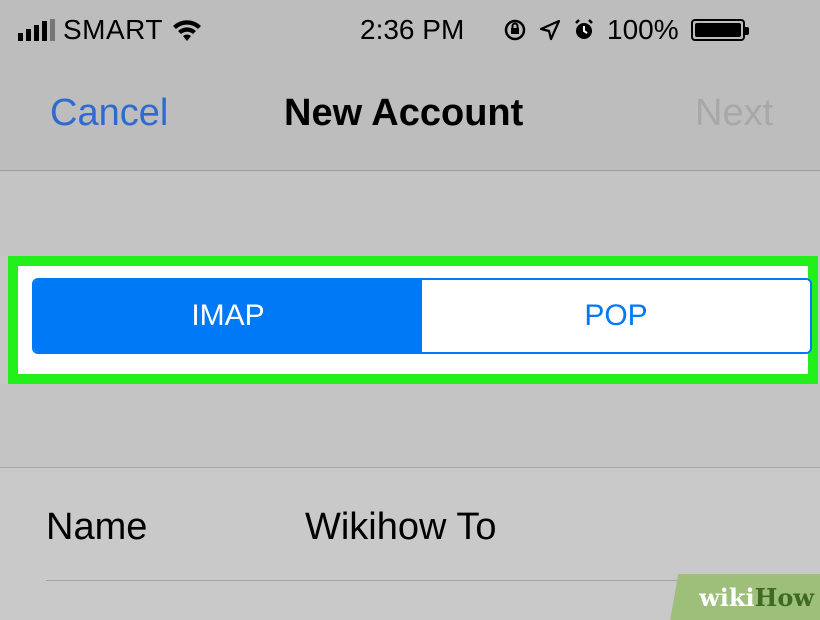 This screenshot has height=620, width=820. I want to click on carrier-label: SMART, so click(113, 29).